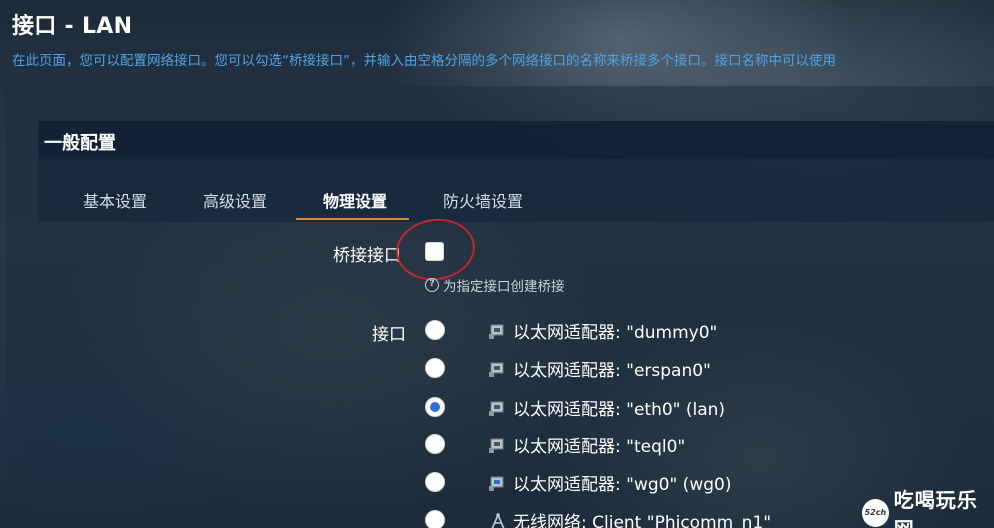 This screenshot has height=528, width=994. What do you see at coordinates (72, 26) in the screenshot?
I see `page-title: 接口 - LAN` at bounding box center [72, 26].